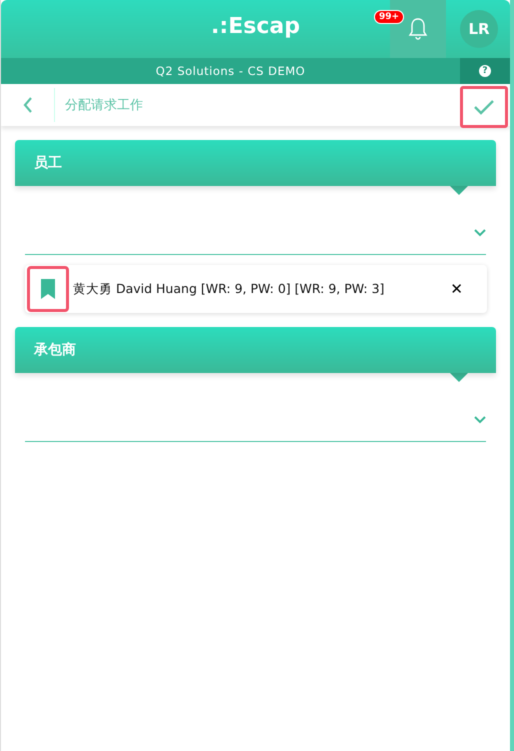  Describe the element at coordinates (230, 71) in the screenshot. I see `company-name: Q2 Solutions - CS DEMO` at that location.